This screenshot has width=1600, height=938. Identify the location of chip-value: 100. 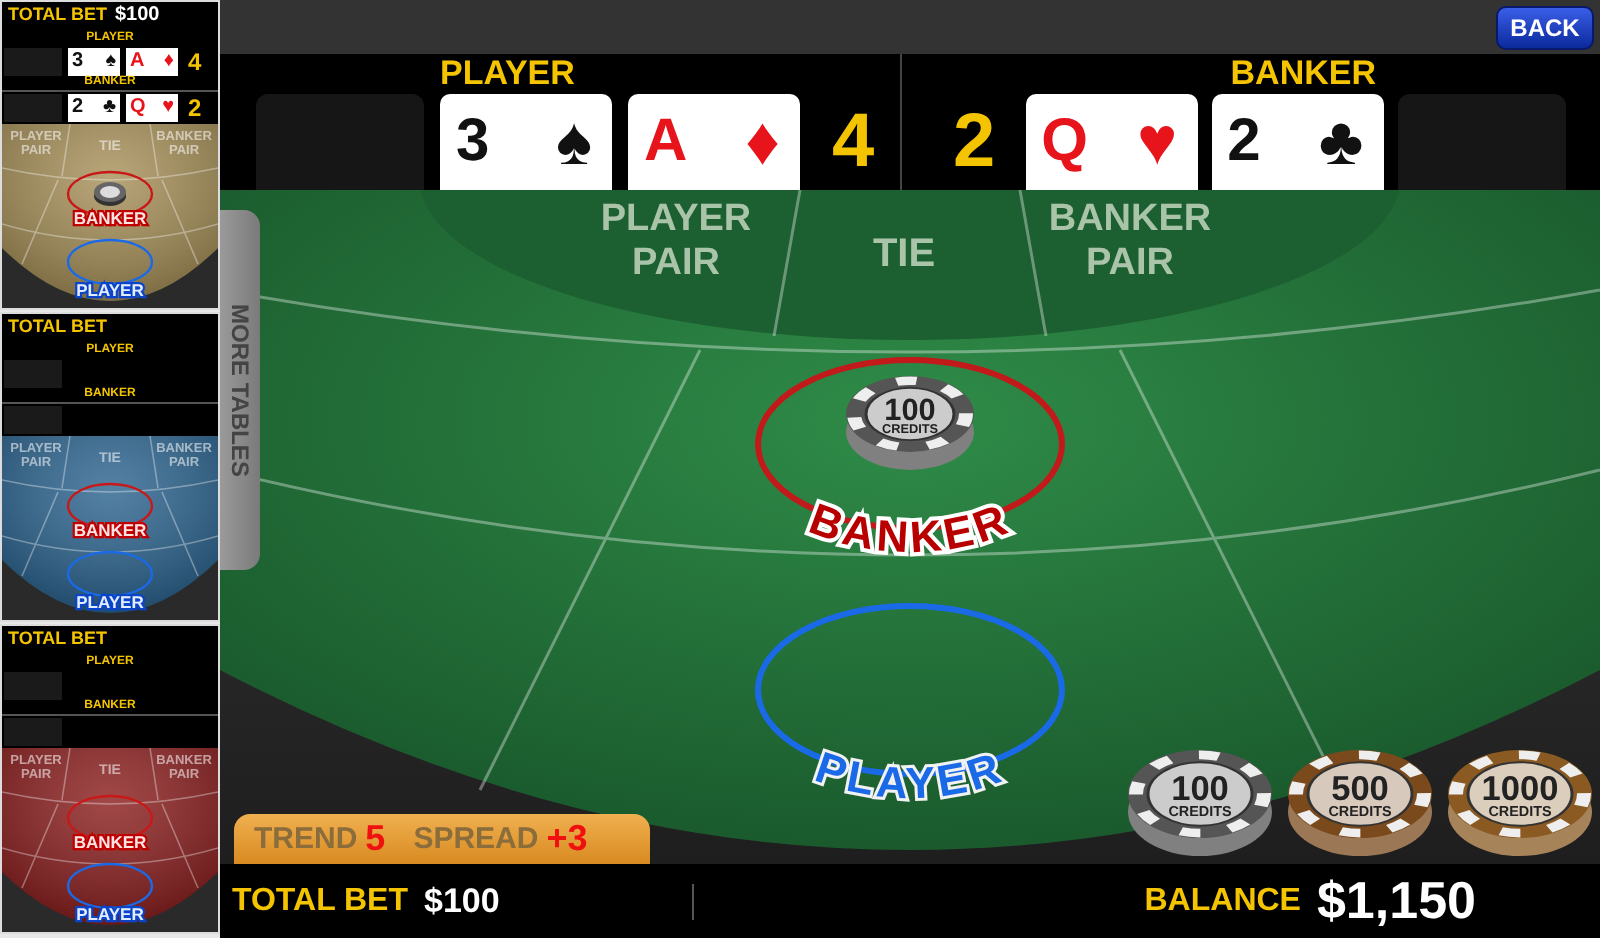
(1200, 788).